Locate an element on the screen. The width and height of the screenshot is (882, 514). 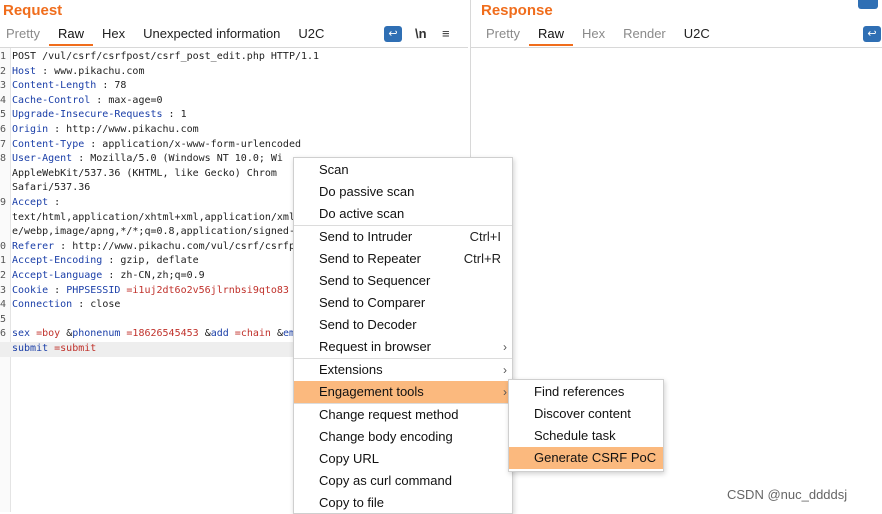
code-text: : http://www.pikachu.com/vul/csrf/csrfpo is located at coordinates (177, 246).